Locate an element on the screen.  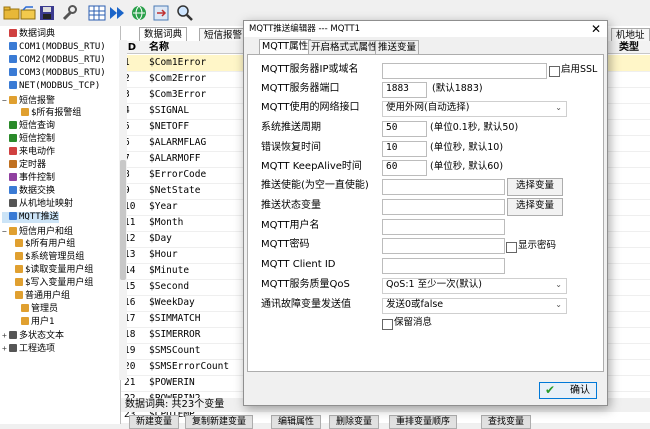
edit-properties-button: 编辑属性 is located at coordinates (296, 422).